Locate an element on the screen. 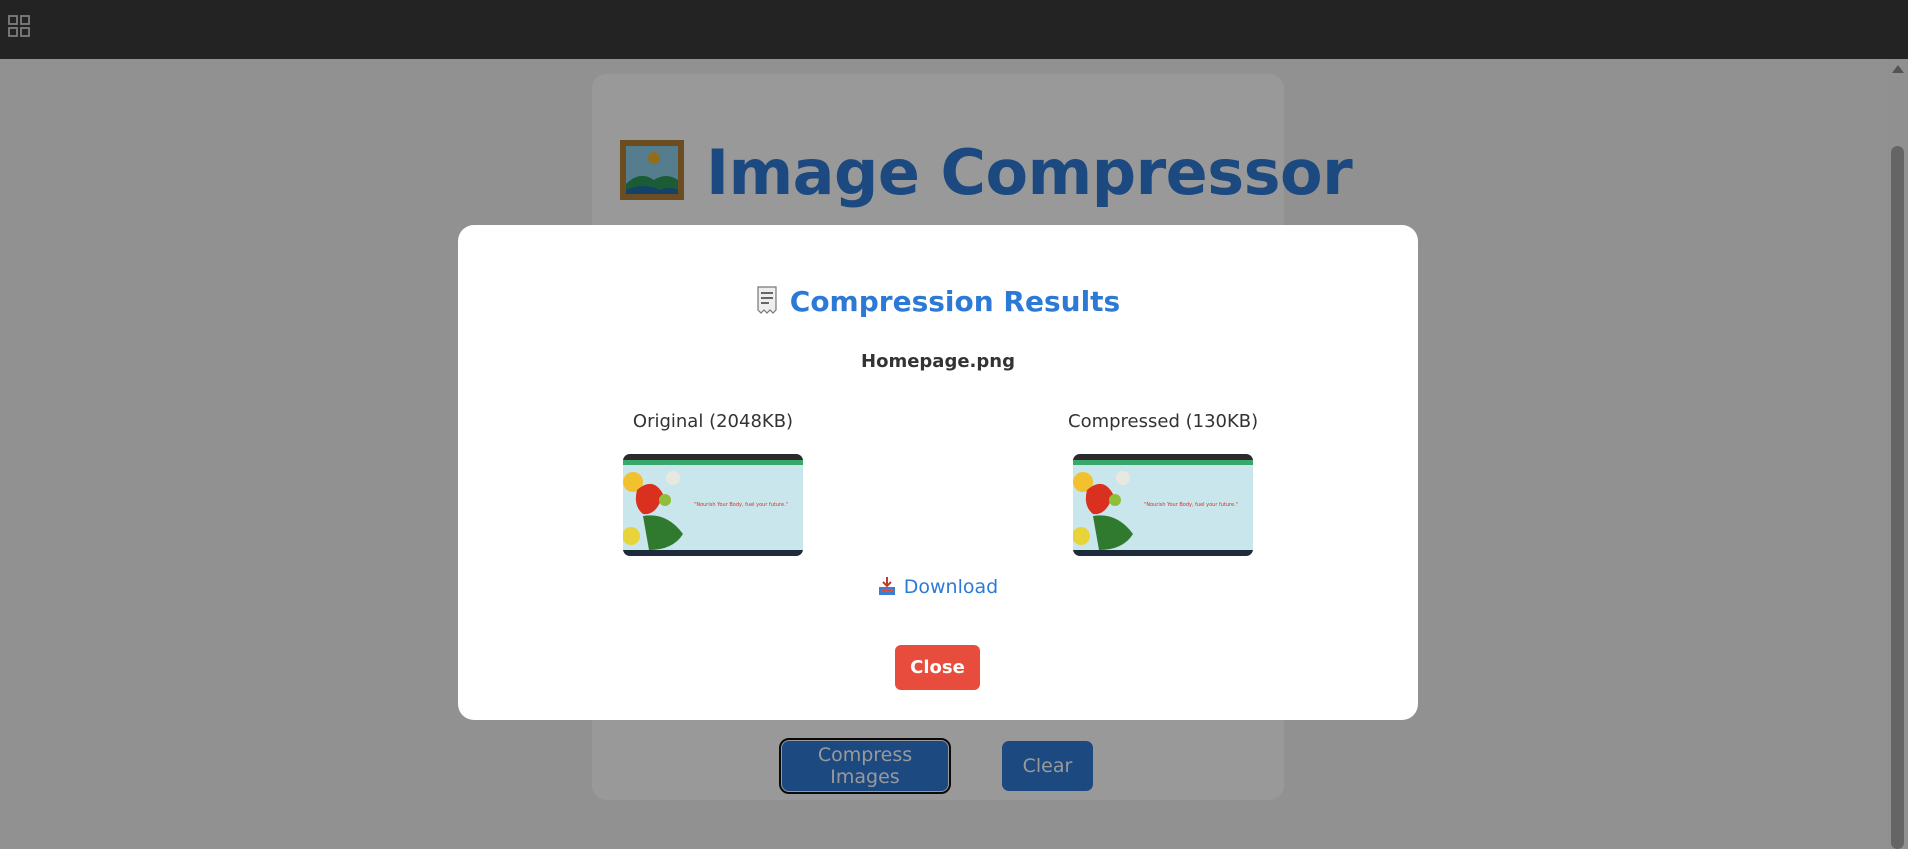 The image size is (1908, 849). compressed-label: Compressed (130KB) is located at coordinates (1163, 421).